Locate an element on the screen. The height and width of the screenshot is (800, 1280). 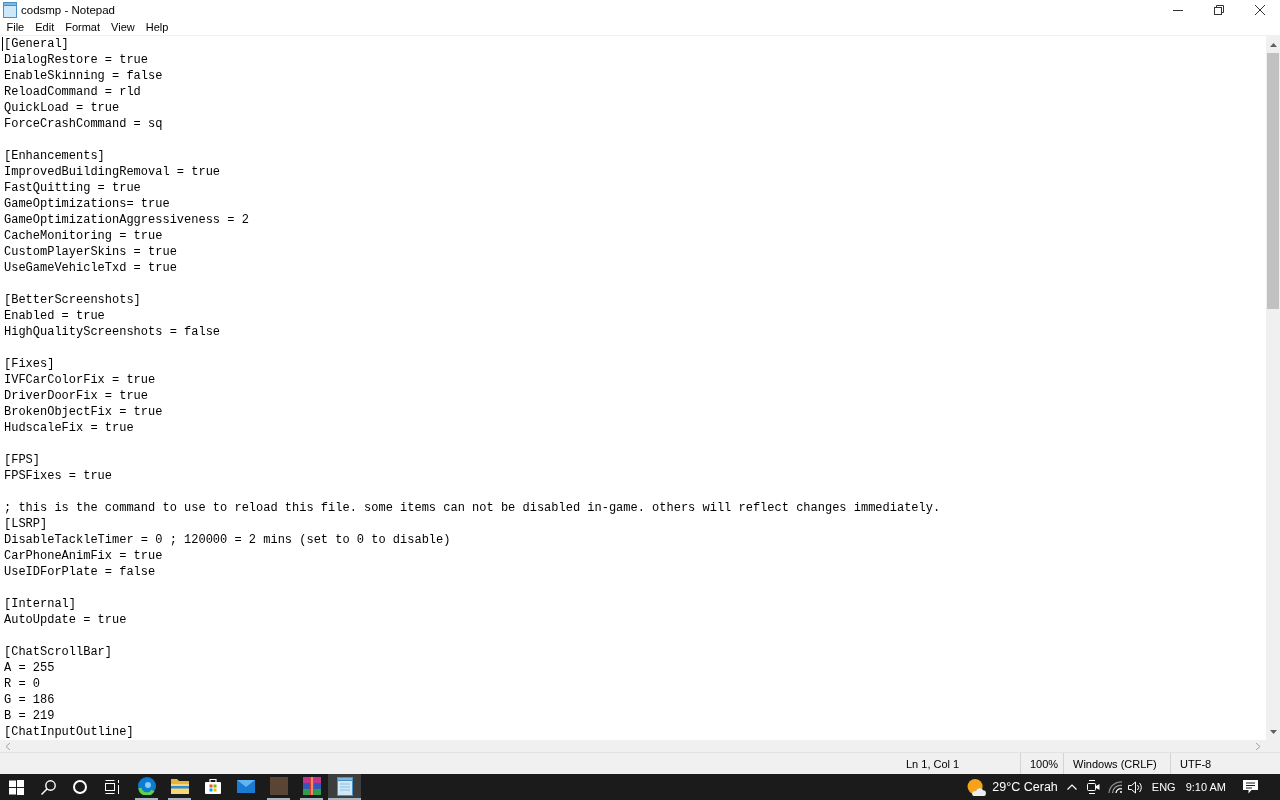
minimize-icon is located at coordinates (1177, 10).